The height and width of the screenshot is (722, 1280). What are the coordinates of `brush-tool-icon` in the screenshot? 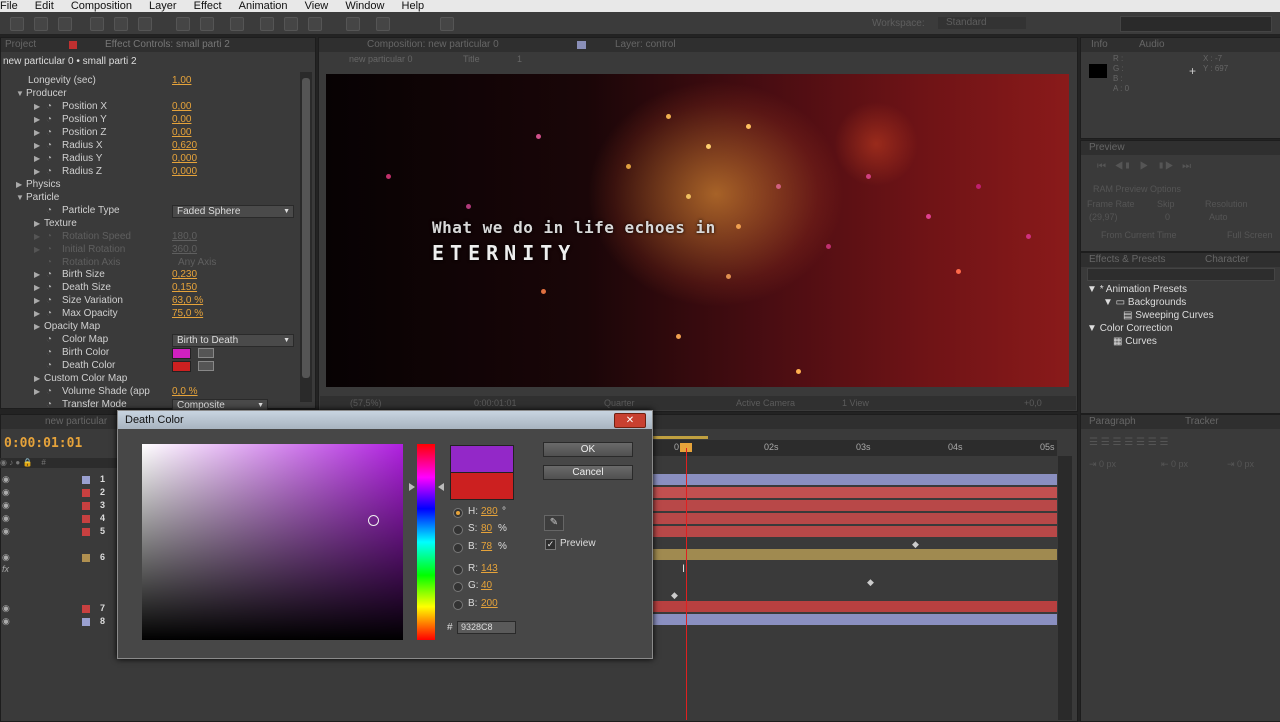 It's located at (267, 24).